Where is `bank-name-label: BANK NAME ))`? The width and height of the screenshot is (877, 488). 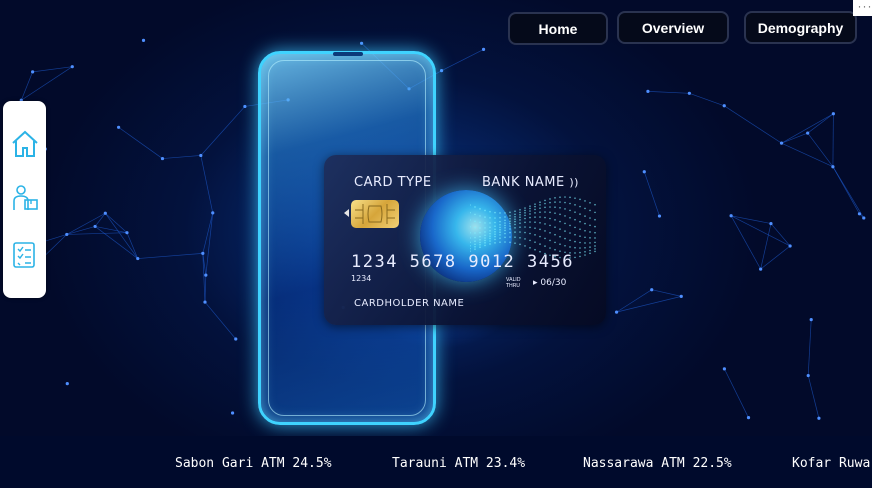 bank-name-label: BANK NAME )) is located at coordinates (530, 182).